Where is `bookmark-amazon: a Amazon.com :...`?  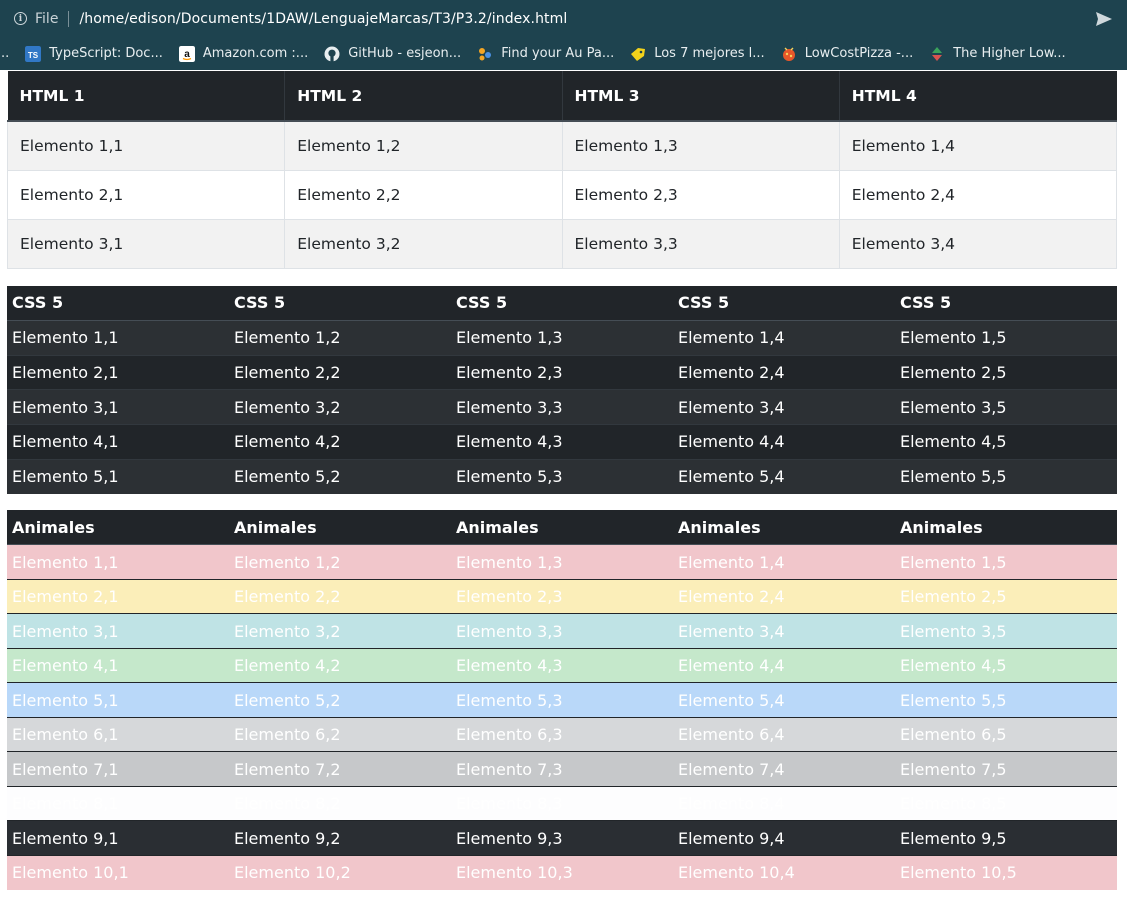
bookmark-amazon: a Amazon.com :... is located at coordinates (243, 53).